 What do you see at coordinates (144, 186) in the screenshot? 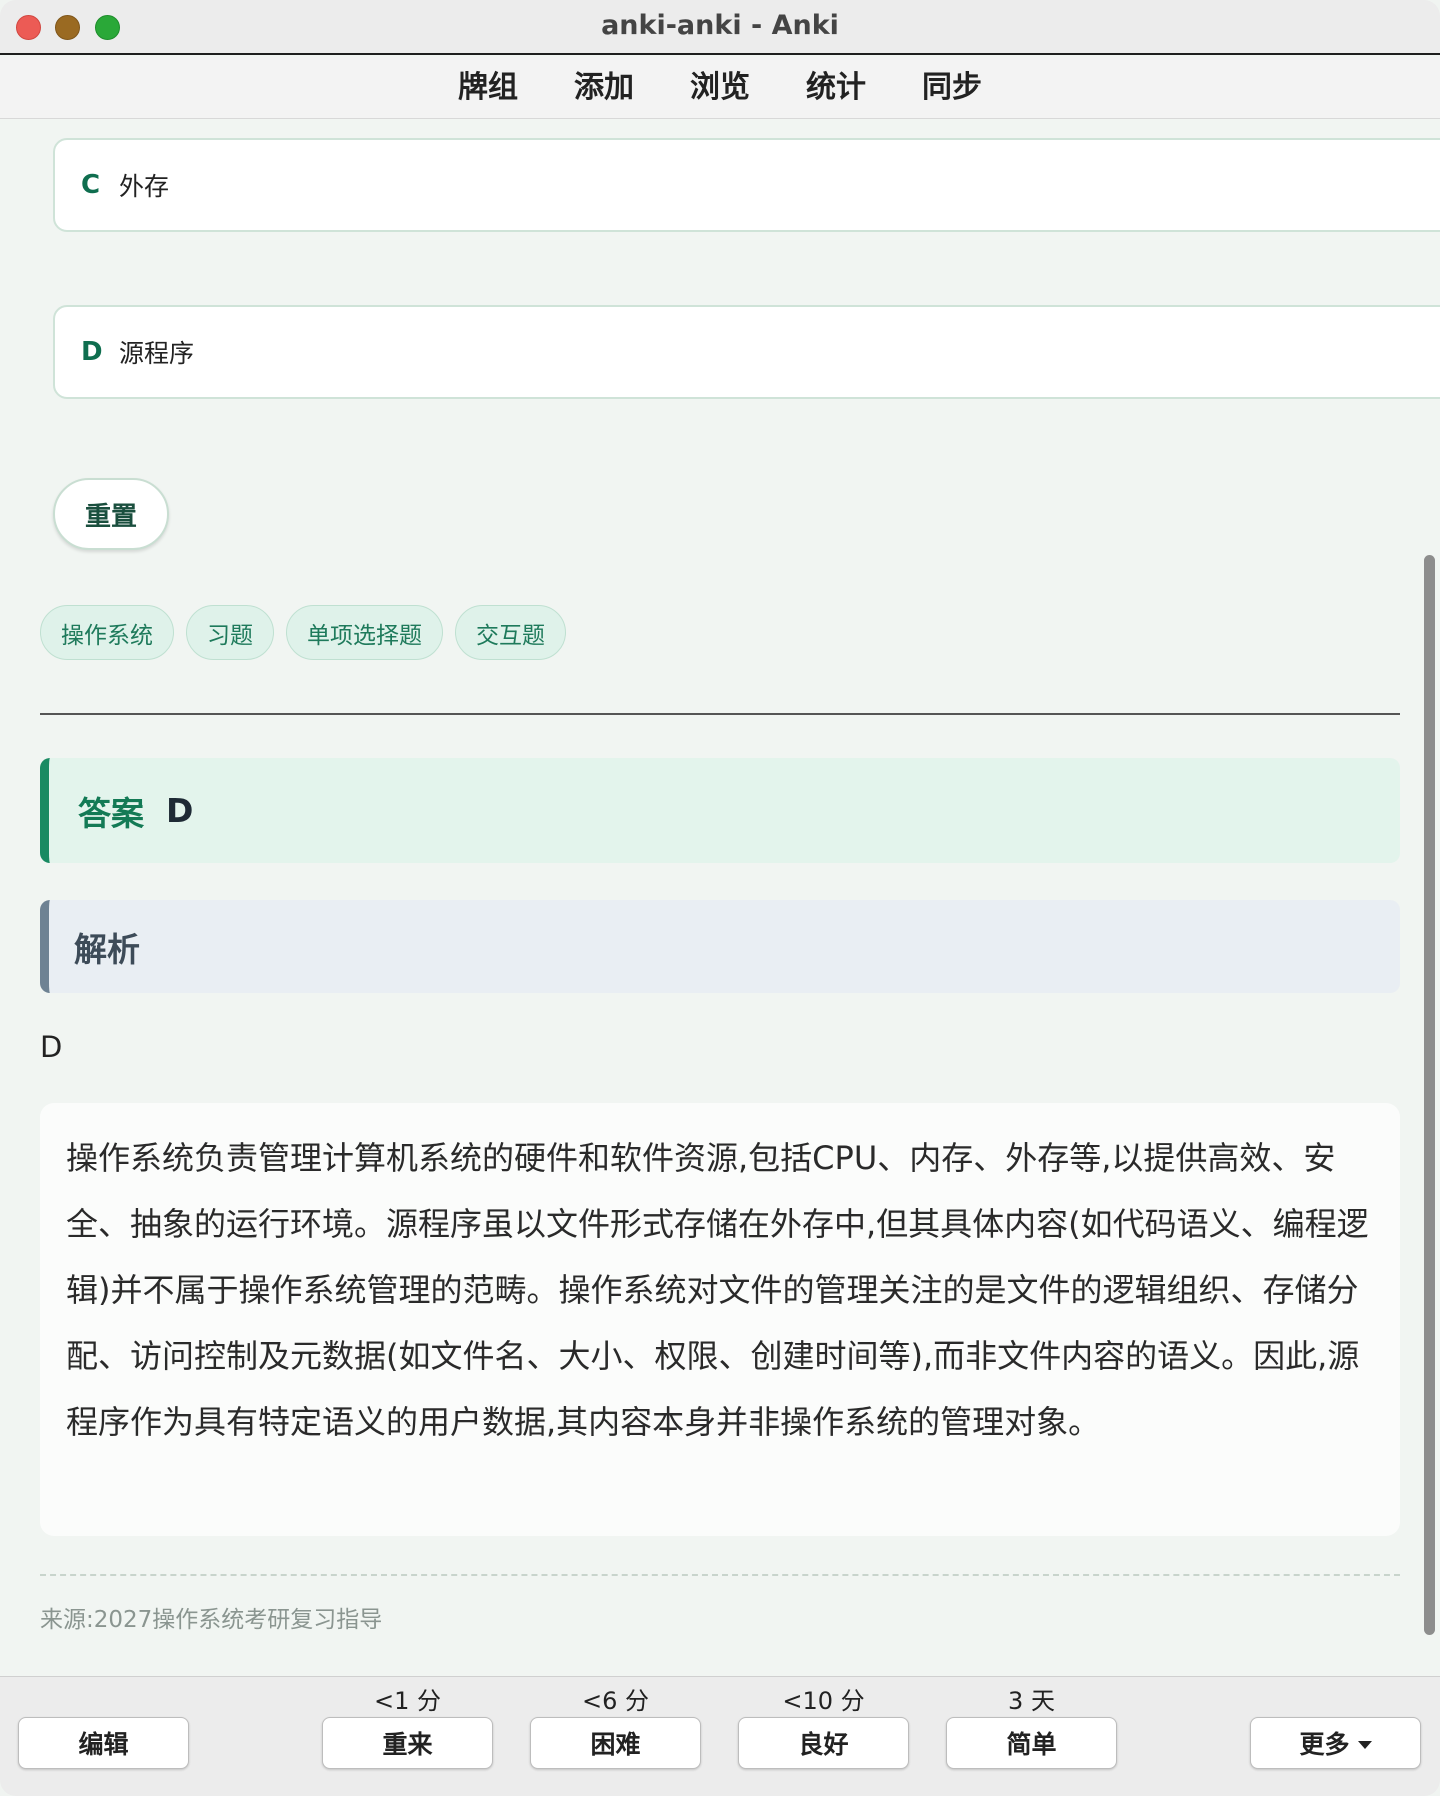
I see `option-text: 外存` at bounding box center [144, 186].